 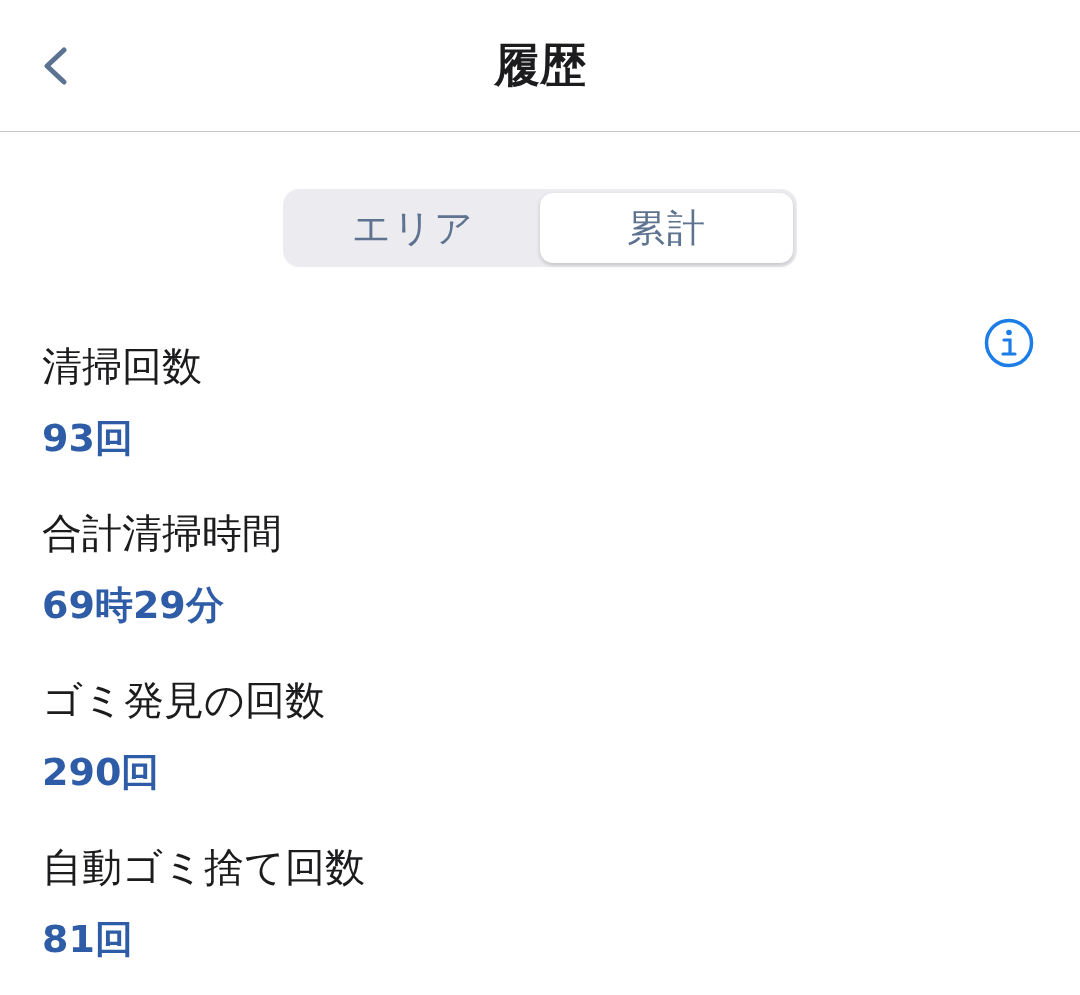 What do you see at coordinates (88, 939) in the screenshot?
I see `stat-value: 81回` at bounding box center [88, 939].